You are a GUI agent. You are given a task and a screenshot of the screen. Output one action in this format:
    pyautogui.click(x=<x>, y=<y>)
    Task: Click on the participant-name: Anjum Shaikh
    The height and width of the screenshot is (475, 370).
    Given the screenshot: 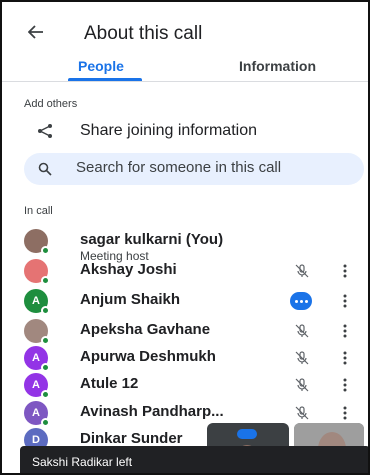 What is the action you would take?
    pyautogui.click(x=130, y=299)
    